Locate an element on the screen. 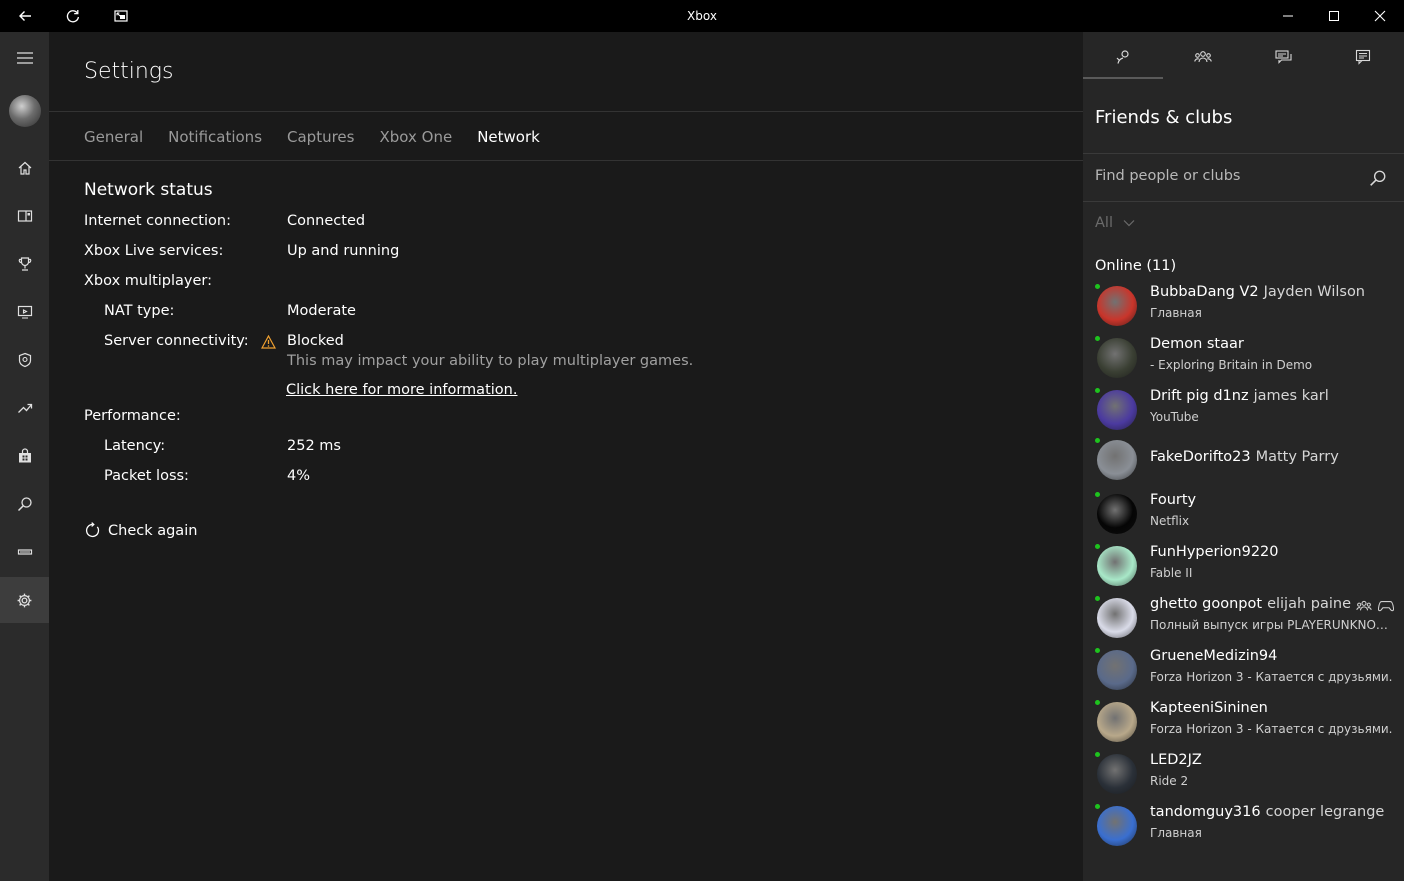  friend-row: Drift pig d1nz james karl YouTube is located at coordinates (1243, 414).